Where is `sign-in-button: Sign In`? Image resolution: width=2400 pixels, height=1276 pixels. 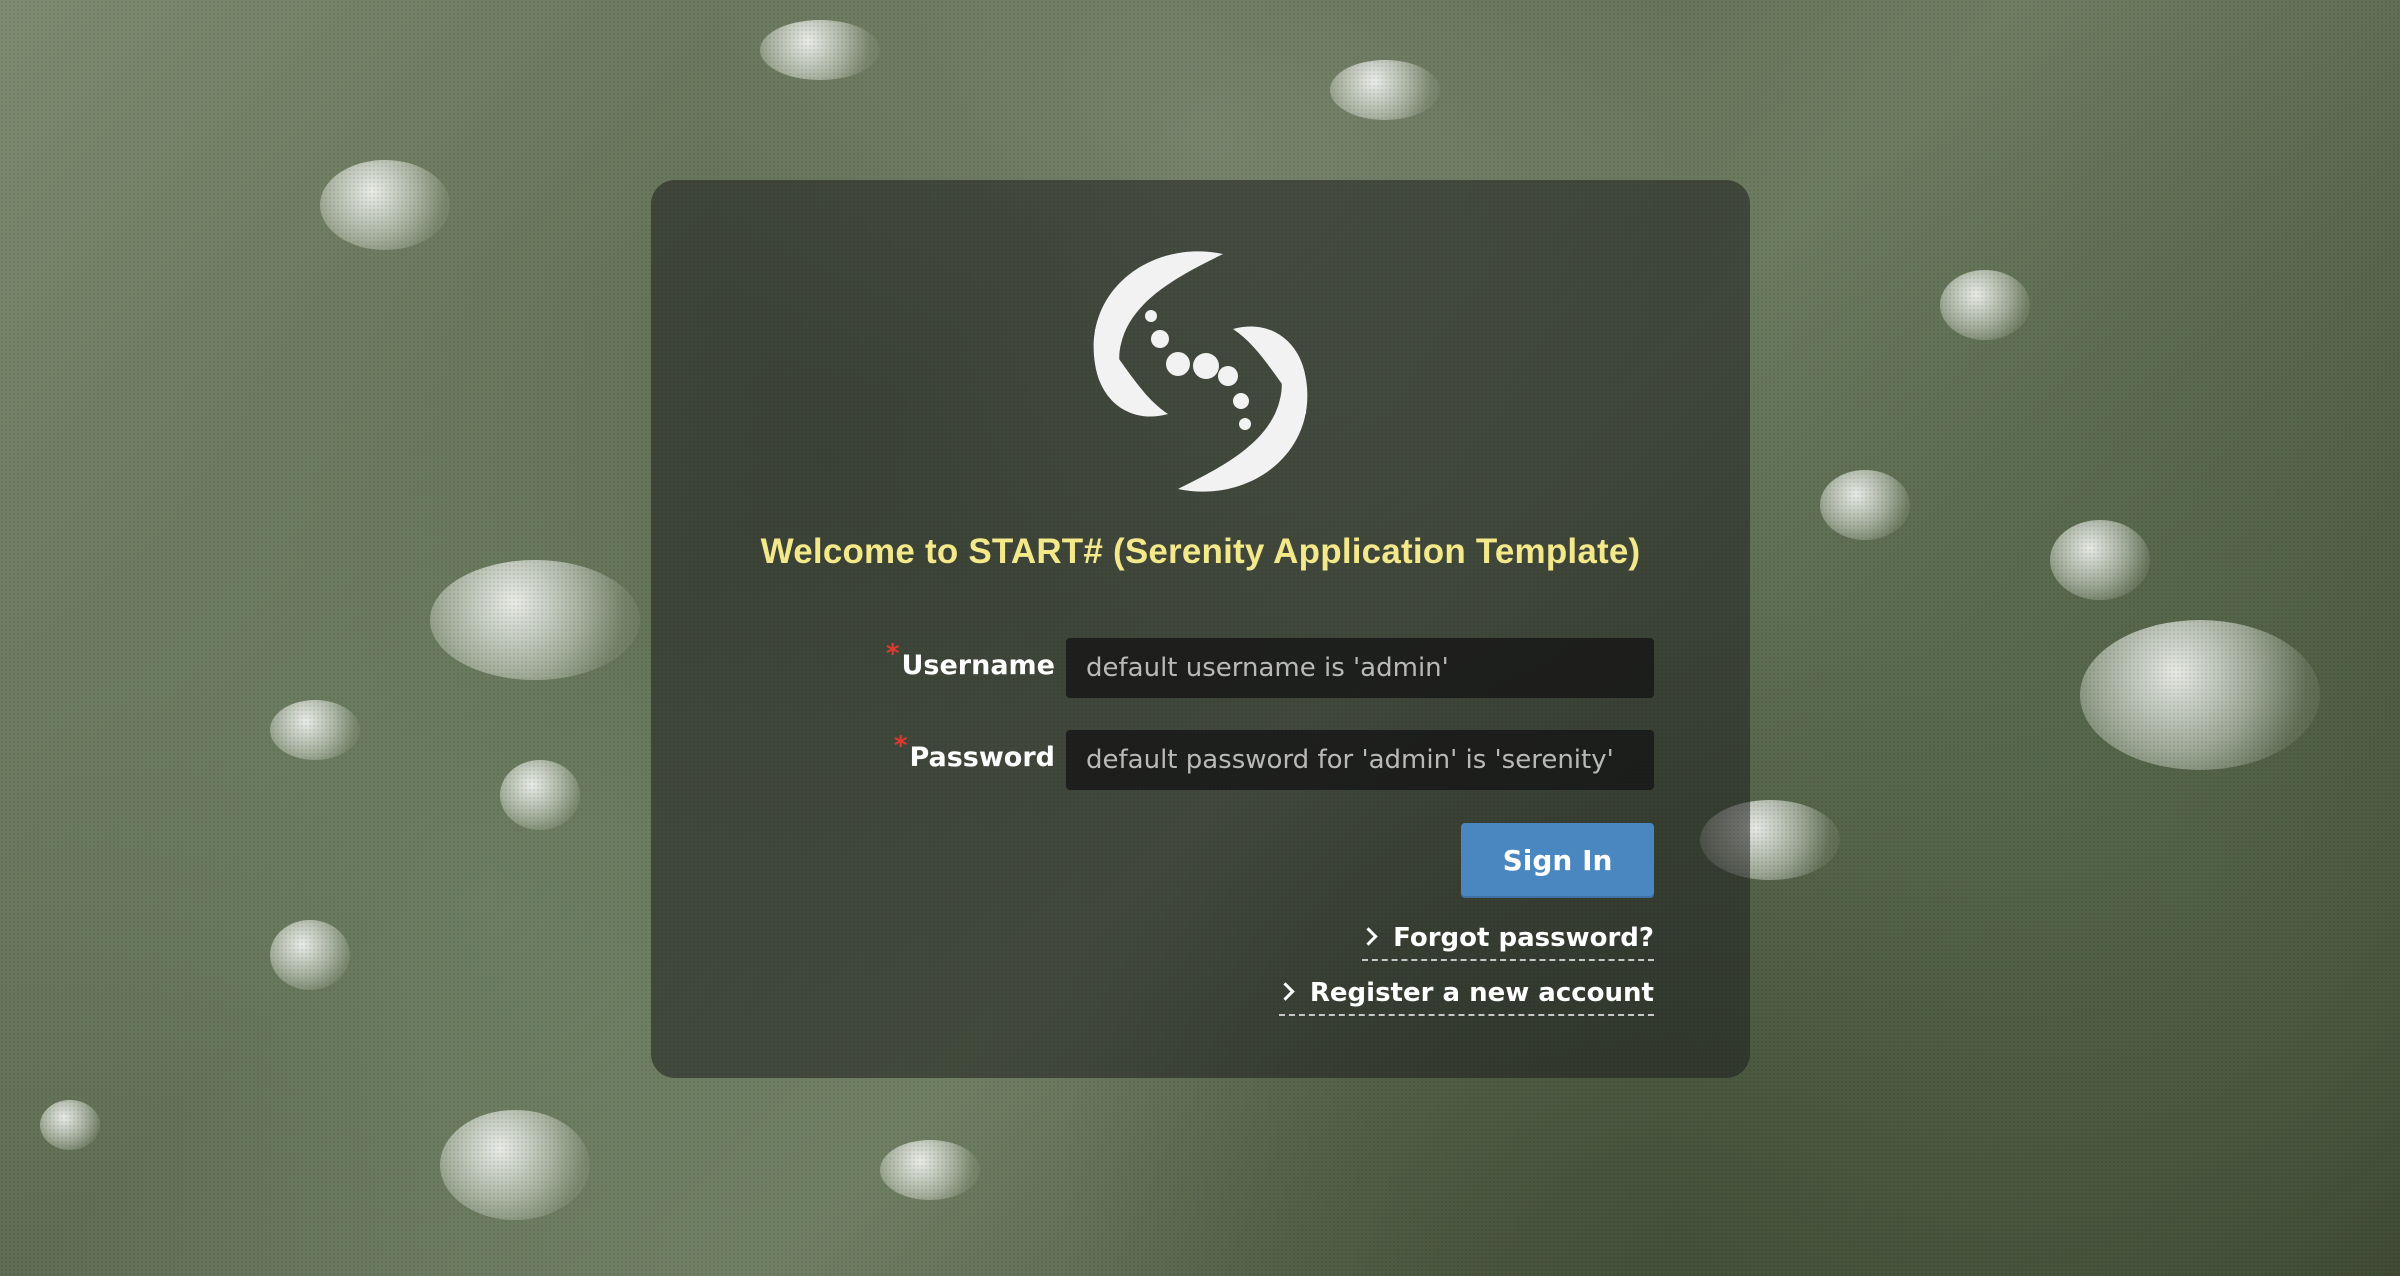
sign-in-button: Sign In is located at coordinates (1557, 860).